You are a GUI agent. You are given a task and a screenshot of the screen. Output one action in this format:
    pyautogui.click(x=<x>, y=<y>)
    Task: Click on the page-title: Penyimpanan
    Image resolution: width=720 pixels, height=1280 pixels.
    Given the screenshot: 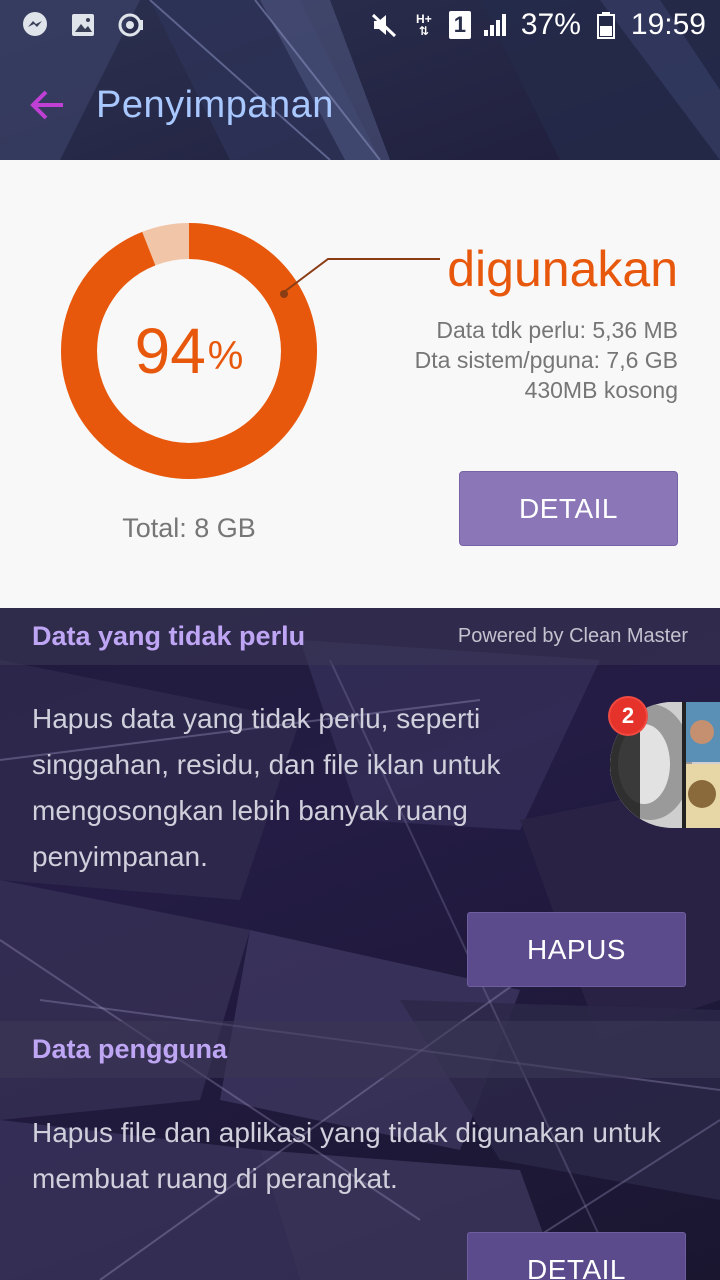 What is the action you would take?
    pyautogui.click(x=215, y=104)
    